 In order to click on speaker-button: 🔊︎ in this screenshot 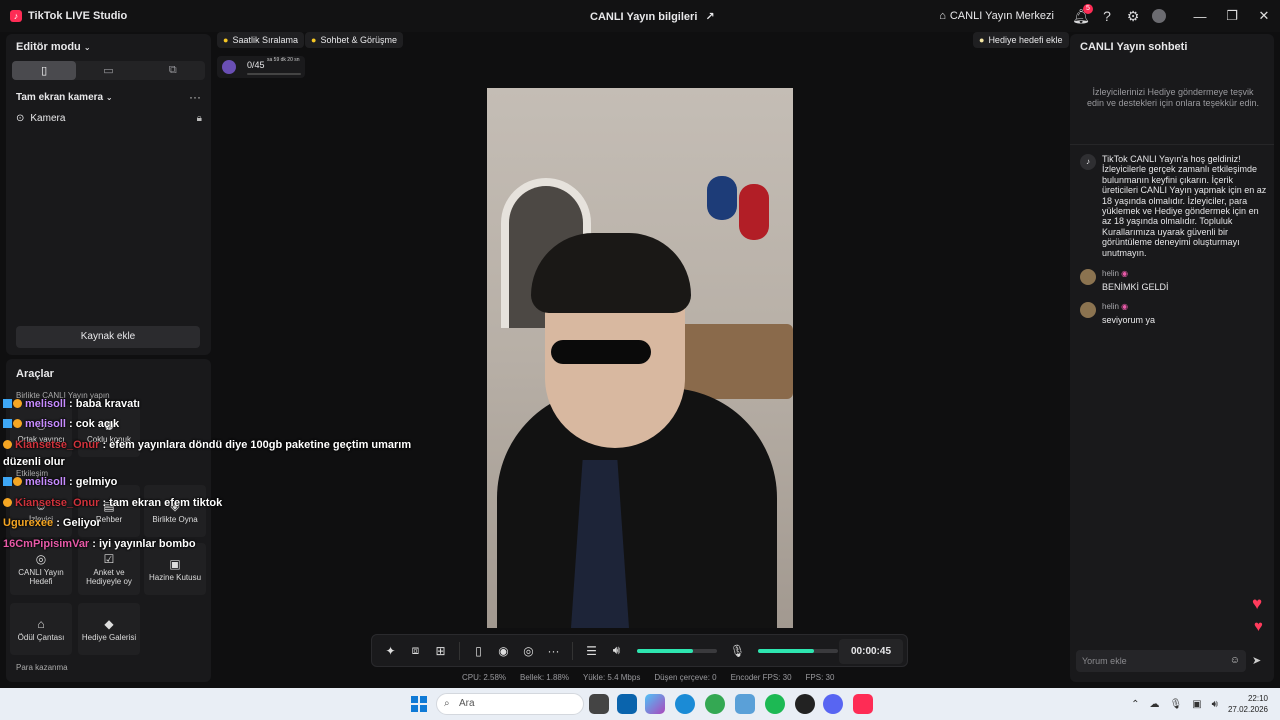, I will do `click(616, 650)`.